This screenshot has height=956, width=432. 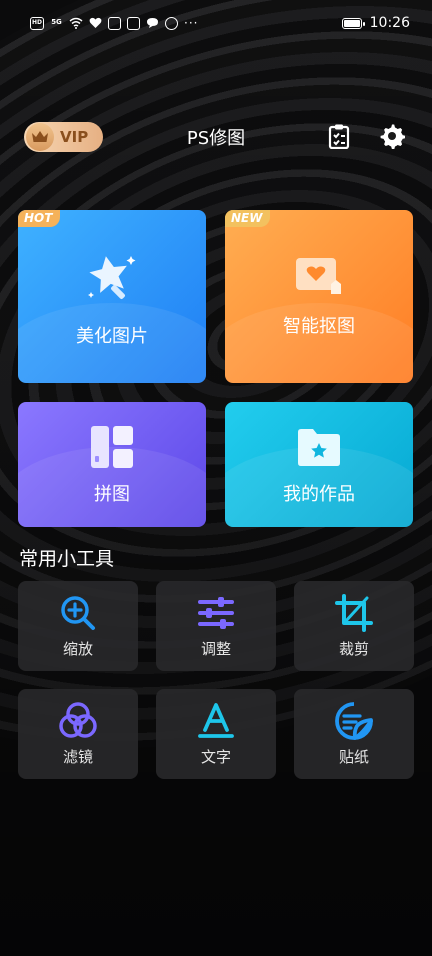 What do you see at coordinates (319, 494) in the screenshot?
I see `my-works-label: 我的作品` at bounding box center [319, 494].